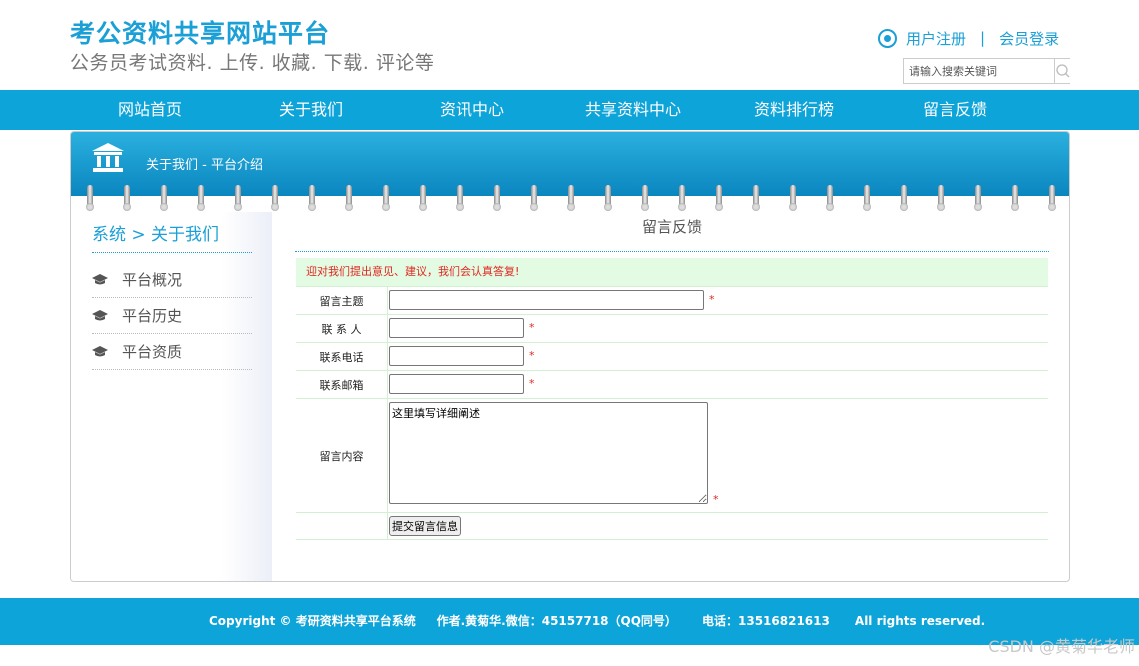  I want to click on form-row-content: 留言内容 这里填写详细阐述 *, so click(672, 455).